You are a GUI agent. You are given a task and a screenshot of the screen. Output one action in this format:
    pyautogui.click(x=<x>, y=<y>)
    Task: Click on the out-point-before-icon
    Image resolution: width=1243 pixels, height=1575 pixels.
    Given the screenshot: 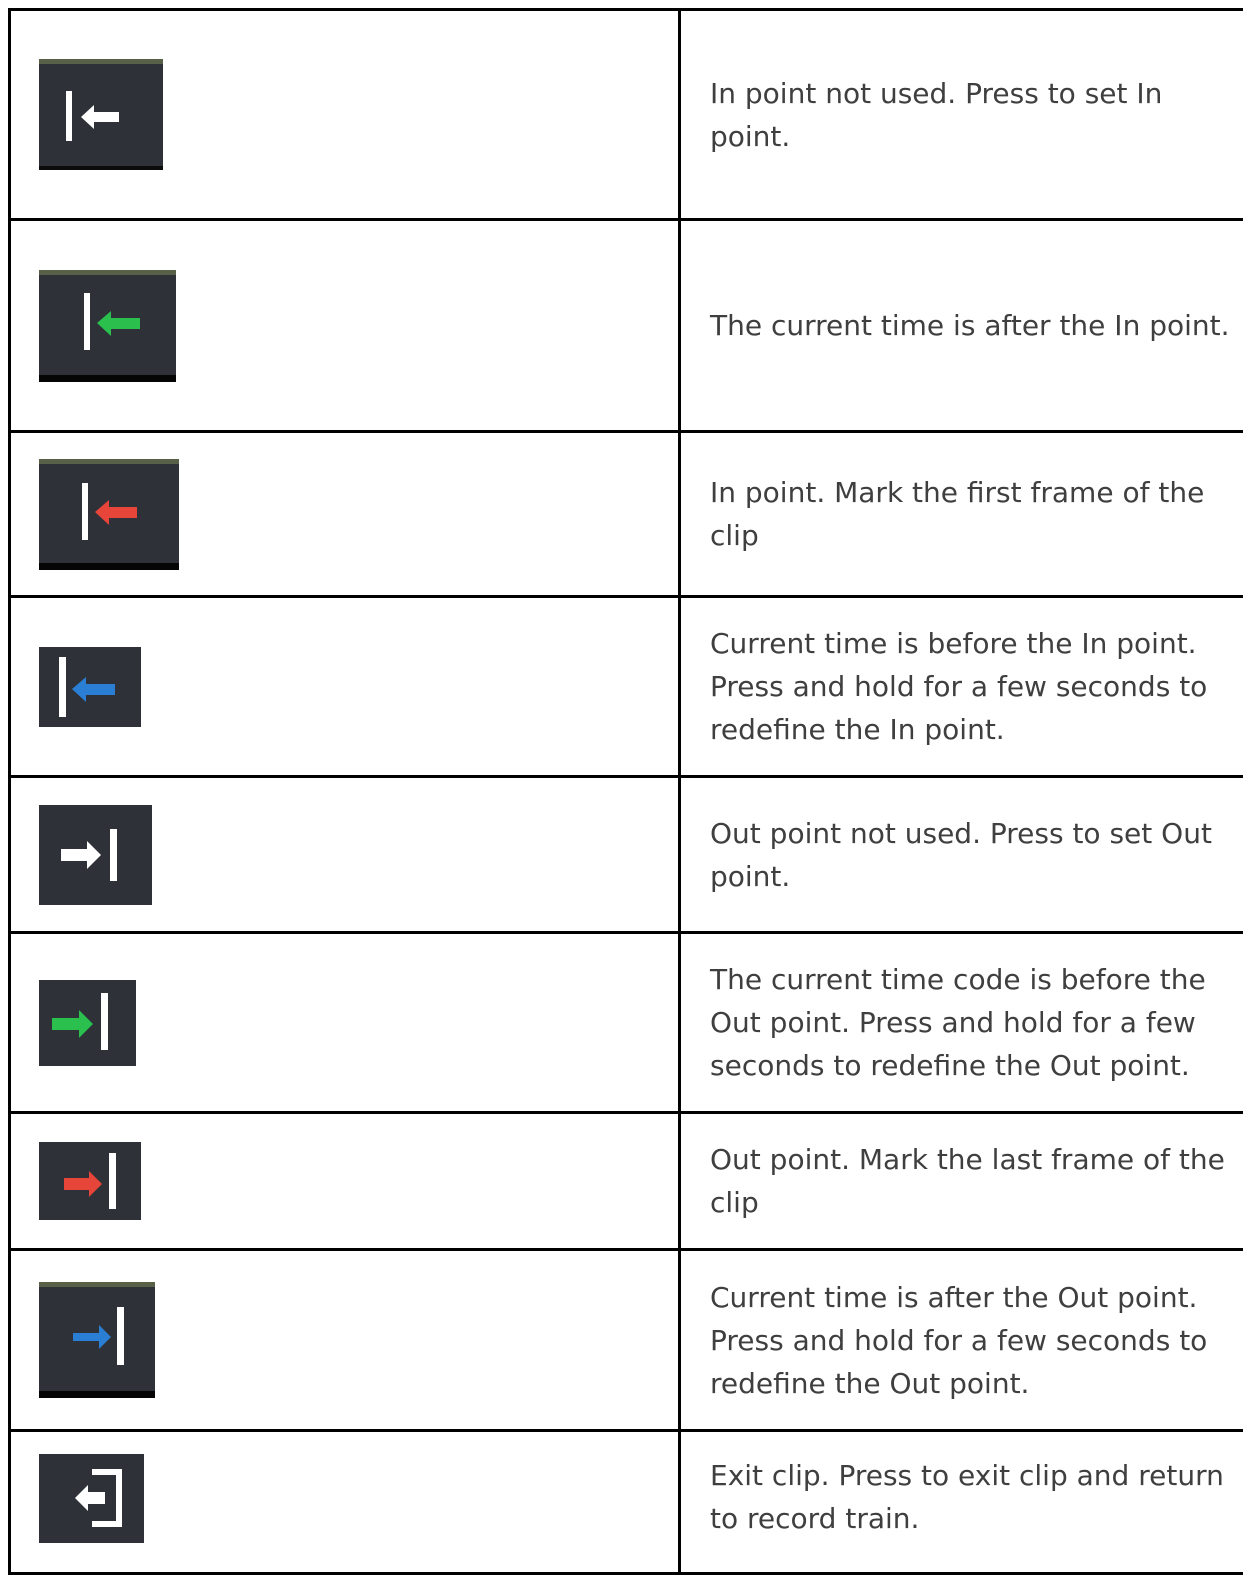 What is the action you would take?
    pyautogui.click(x=87, y=1023)
    